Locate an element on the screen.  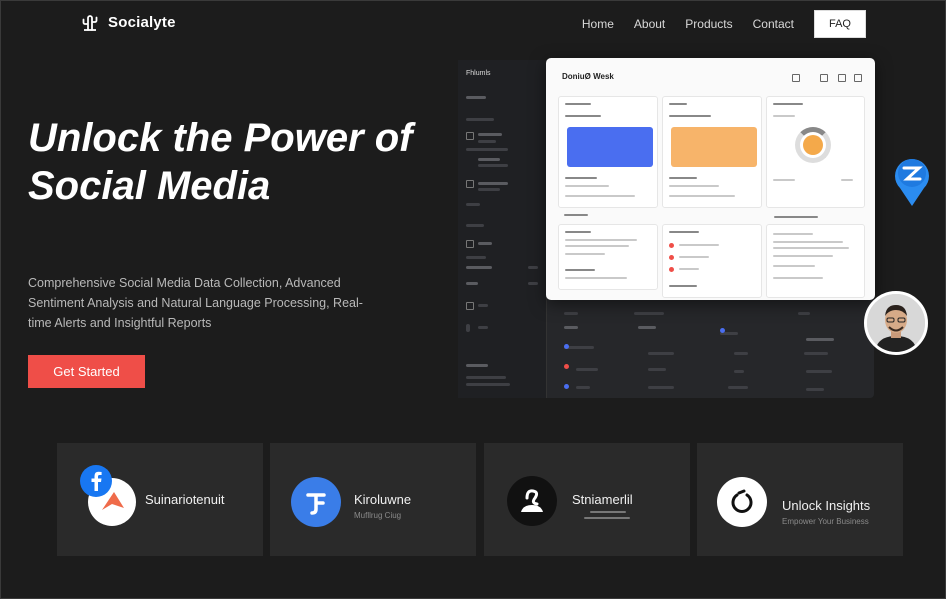
keywords-card is located at coordinates (815, 261).